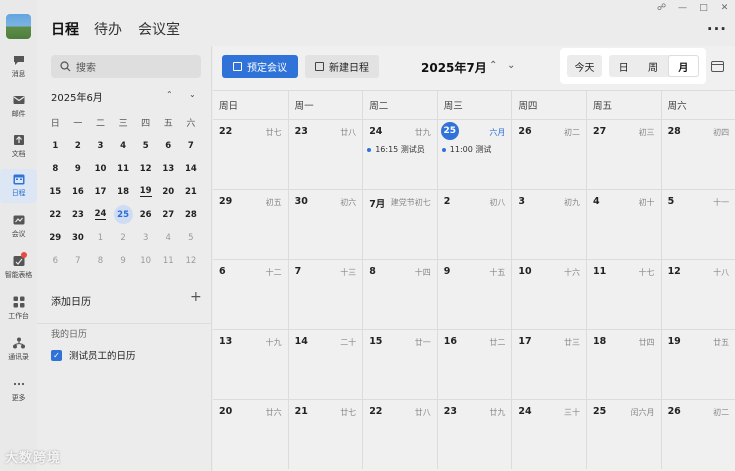  I want to click on day-cell: 6 十二, so click(250, 294).